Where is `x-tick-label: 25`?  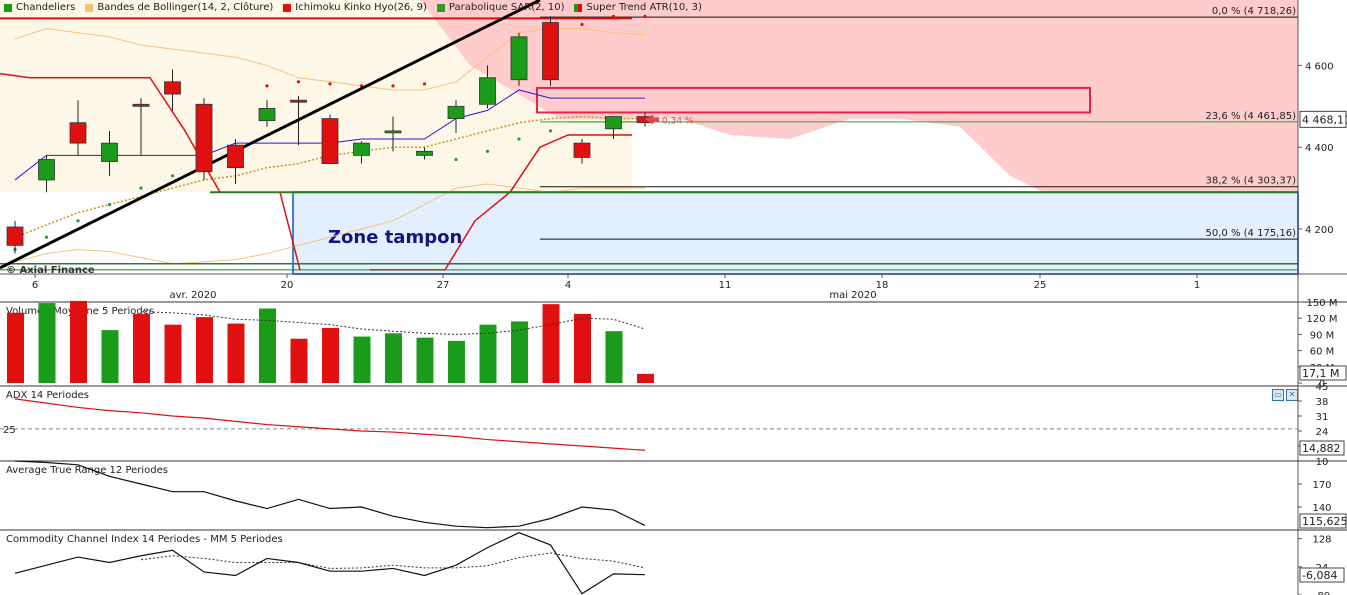
x-tick-label: 25 is located at coordinates (1040, 285).